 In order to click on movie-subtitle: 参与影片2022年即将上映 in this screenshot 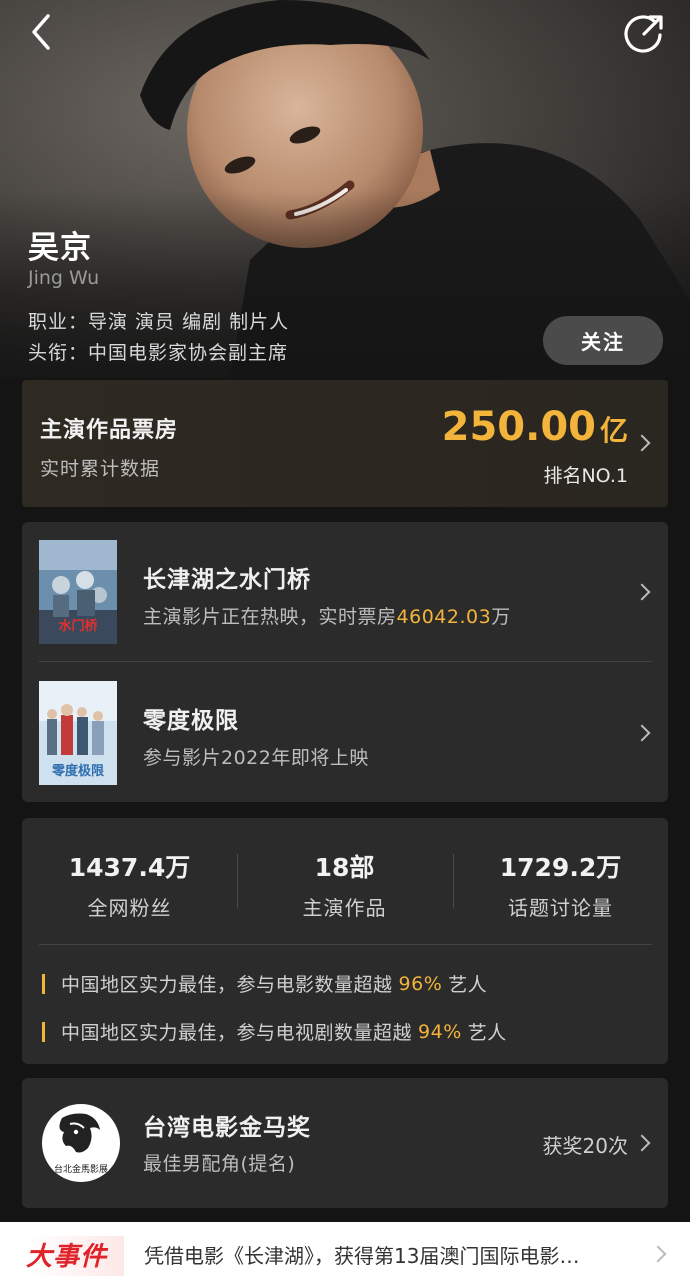, I will do `click(256, 758)`.